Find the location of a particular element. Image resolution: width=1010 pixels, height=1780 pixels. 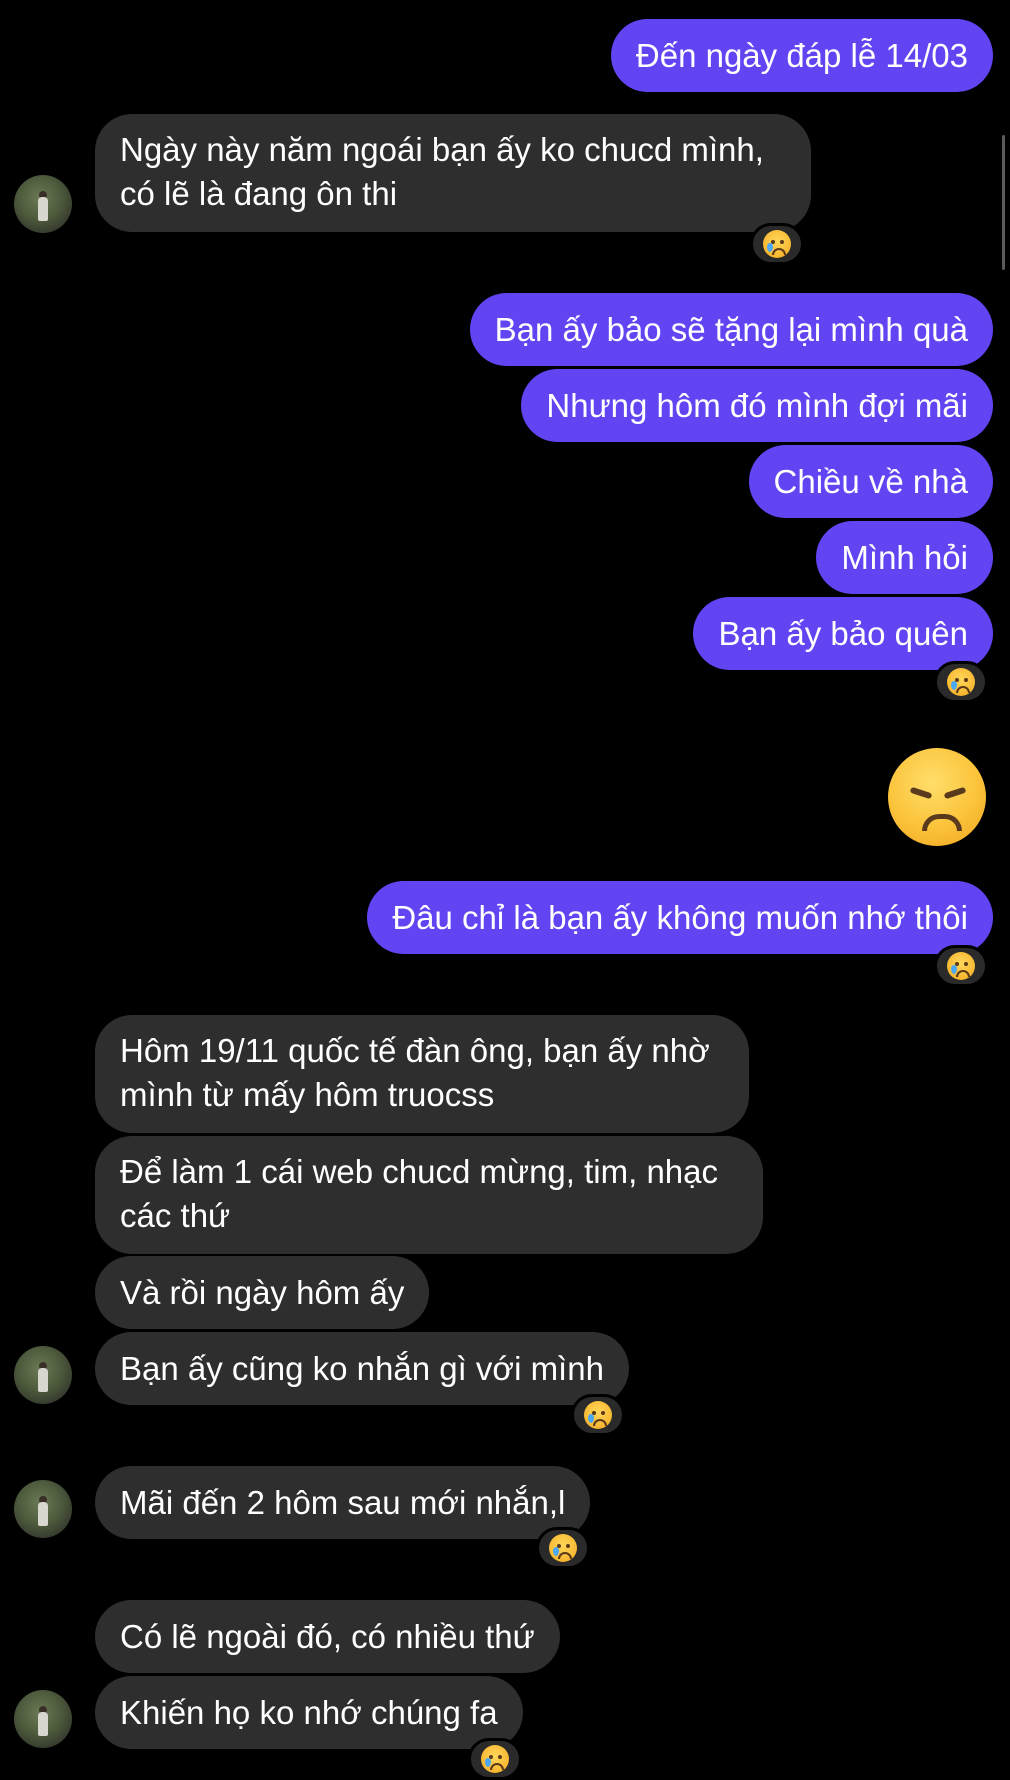

outgoing-message: Bạn ấy bảo sẽ tặng lại mình quà is located at coordinates (731, 329).